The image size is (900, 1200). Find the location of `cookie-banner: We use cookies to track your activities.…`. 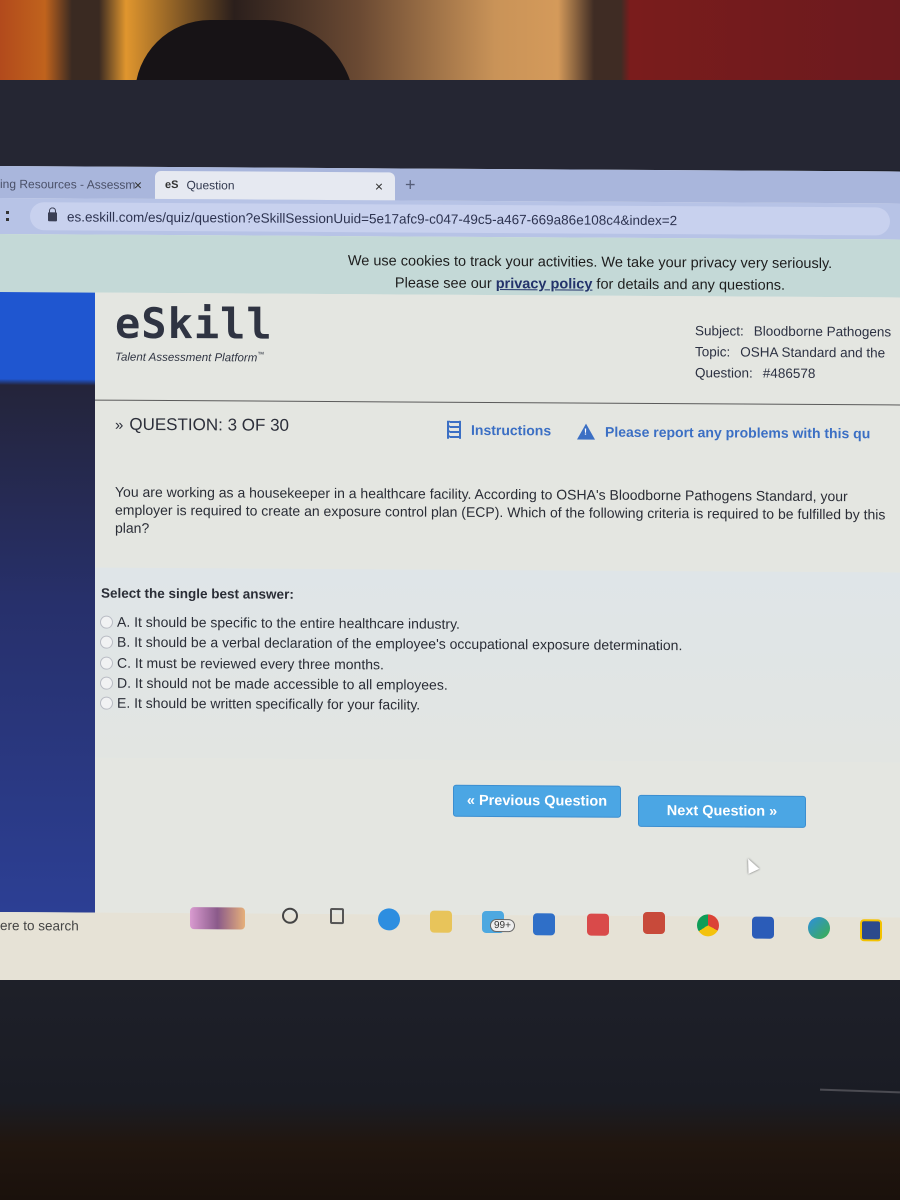

cookie-banner: We use cookies to track your activities.… is located at coordinates (450, 266).